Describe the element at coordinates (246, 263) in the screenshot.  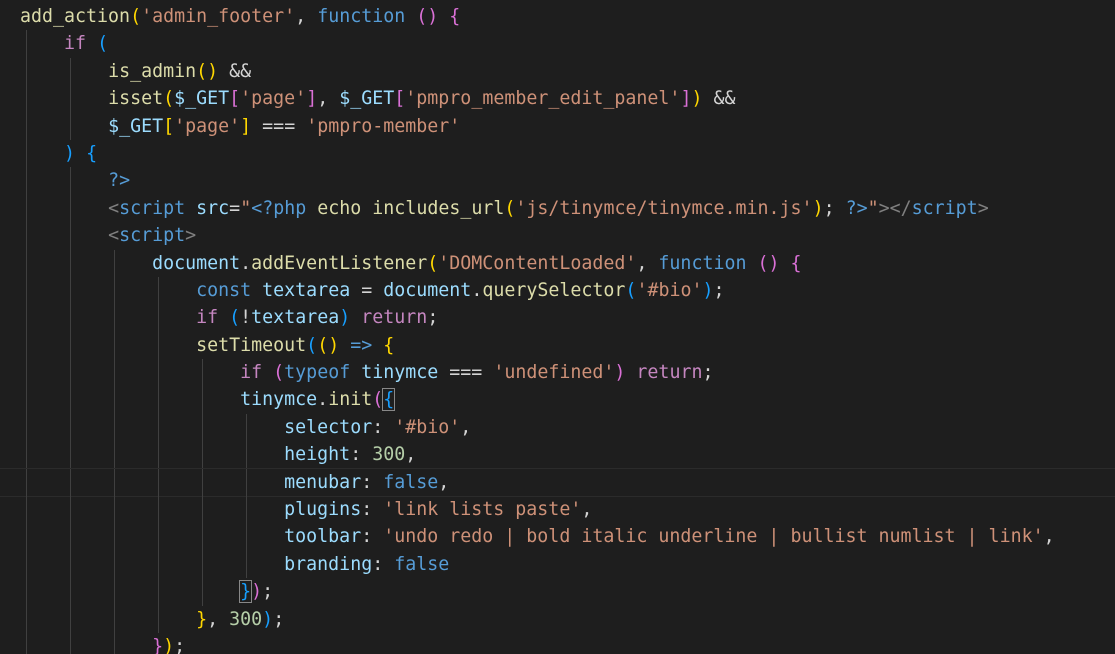
I see `code-token: .` at that location.